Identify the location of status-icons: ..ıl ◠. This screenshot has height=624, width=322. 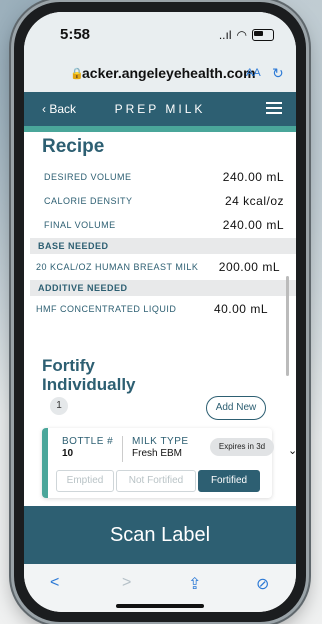
(246, 35).